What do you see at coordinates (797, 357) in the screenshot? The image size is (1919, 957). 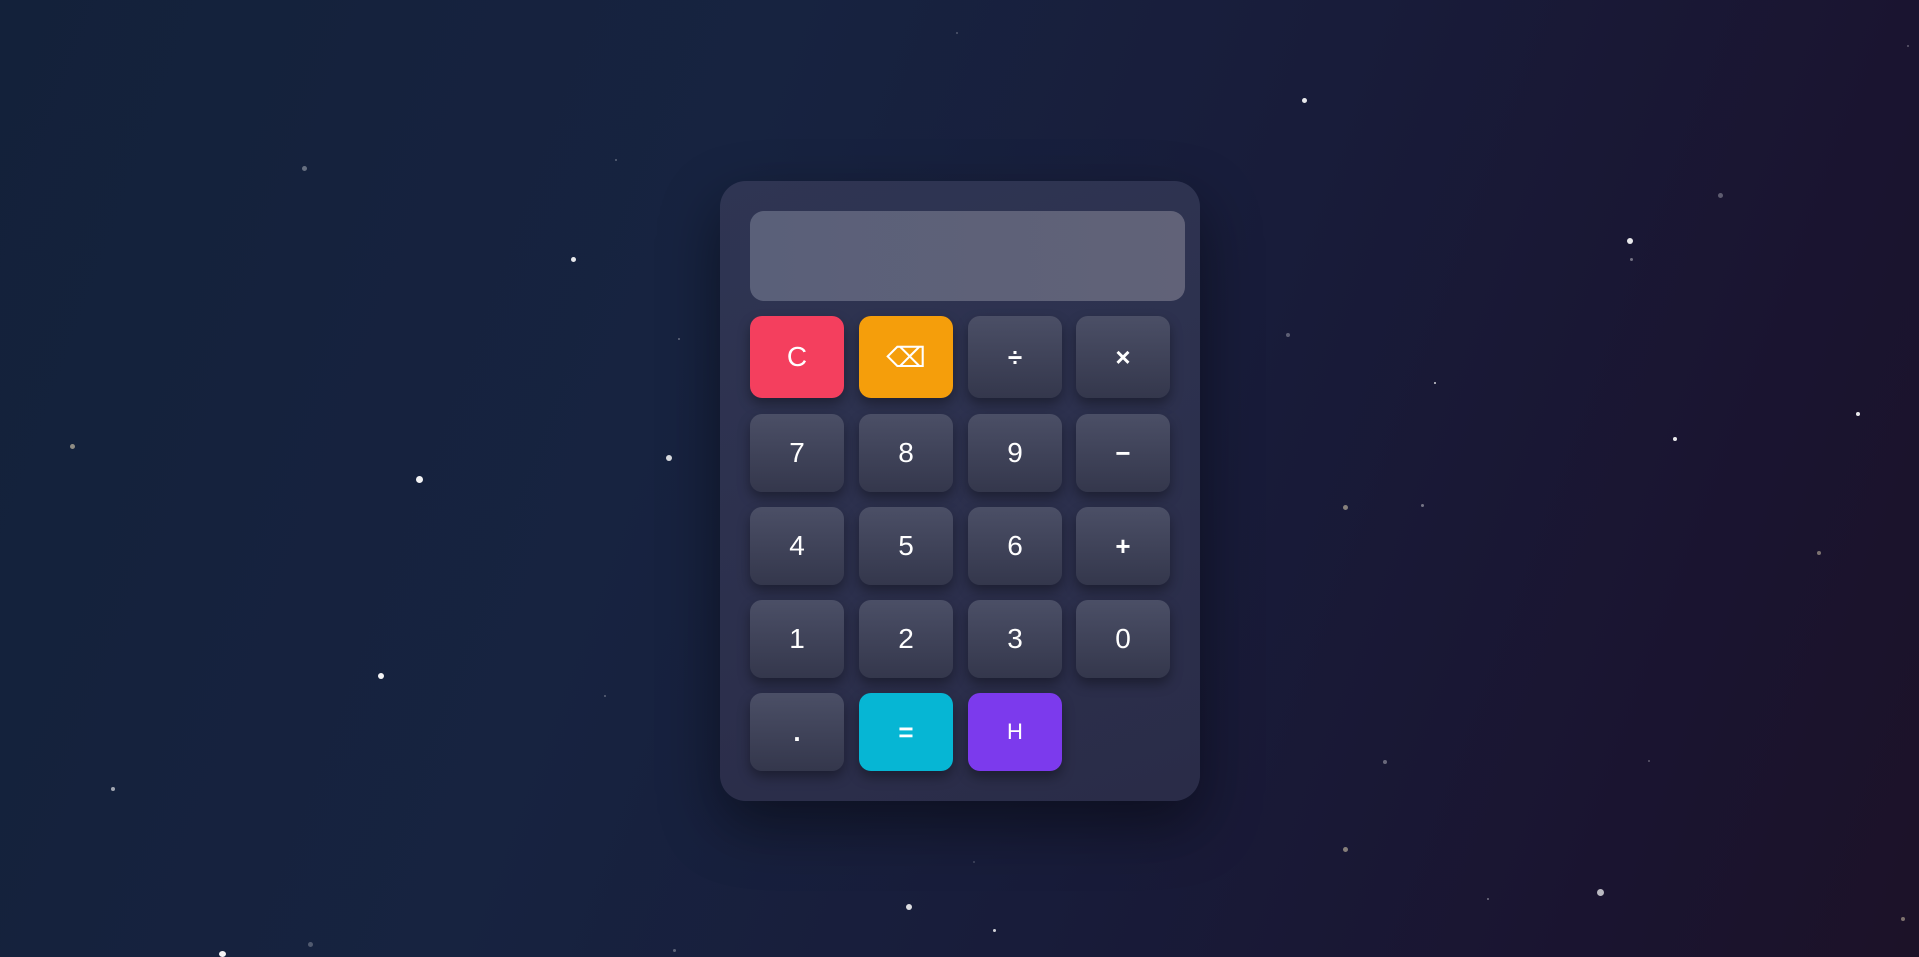 I see `clear-button: C` at bounding box center [797, 357].